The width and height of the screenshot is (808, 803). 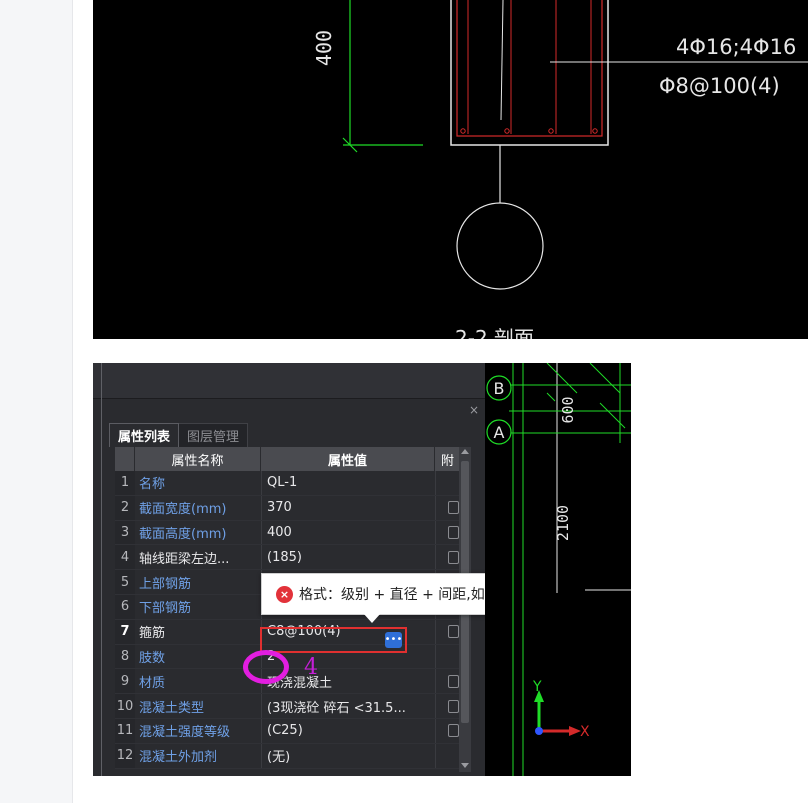 What do you see at coordinates (144, 435) in the screenshot?
I see `tab-property-list: 属性列表` at bounding box center [144, 435].